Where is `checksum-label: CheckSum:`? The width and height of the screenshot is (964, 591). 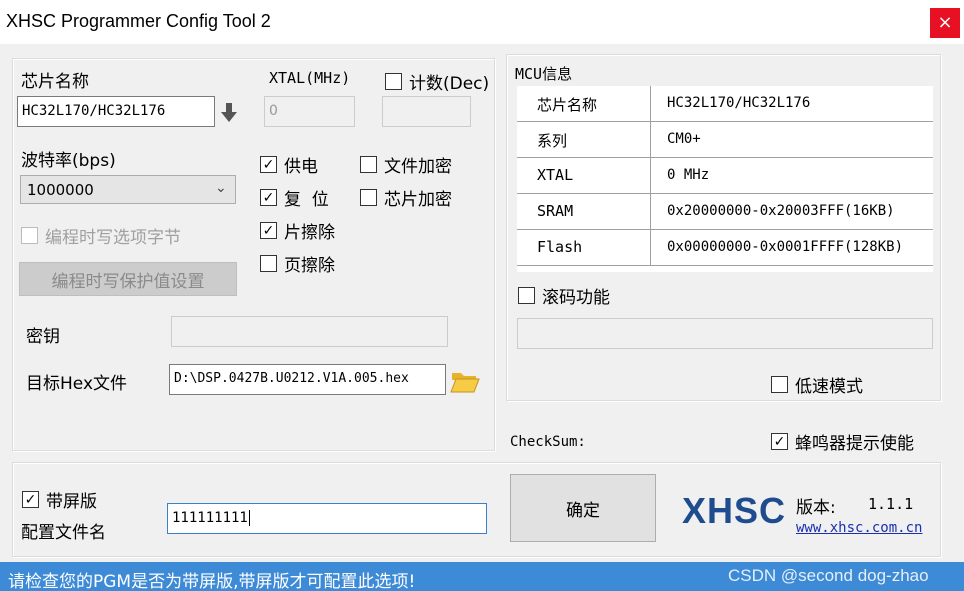
checksum-label: CheckSum: is located at coordinates (548, 442).